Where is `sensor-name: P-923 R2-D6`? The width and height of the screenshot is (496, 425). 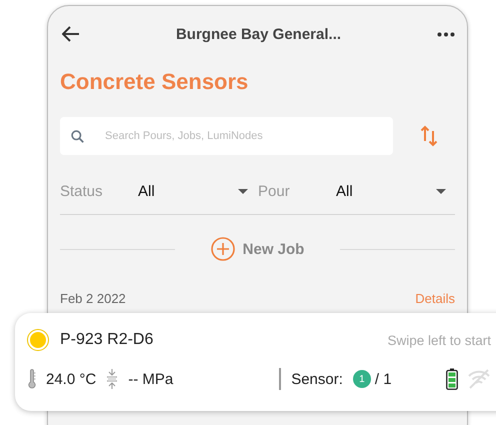
sensor-name: P-923 R2-D6 is located at coordinates (107, 340).